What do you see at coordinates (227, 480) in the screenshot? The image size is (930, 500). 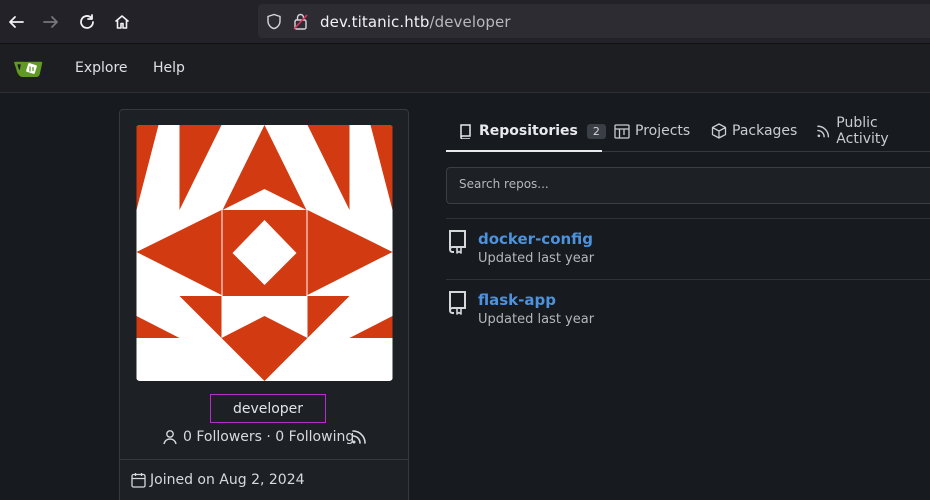 I see `joined-date: Joined on Aug 2, 2024` at bounding box center [227, 480].